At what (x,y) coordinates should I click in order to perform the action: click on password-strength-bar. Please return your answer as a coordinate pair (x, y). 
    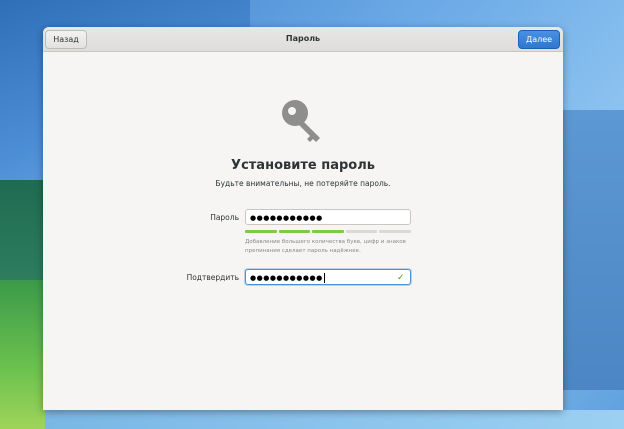
    Looking at the image, I should click on (328, 232).